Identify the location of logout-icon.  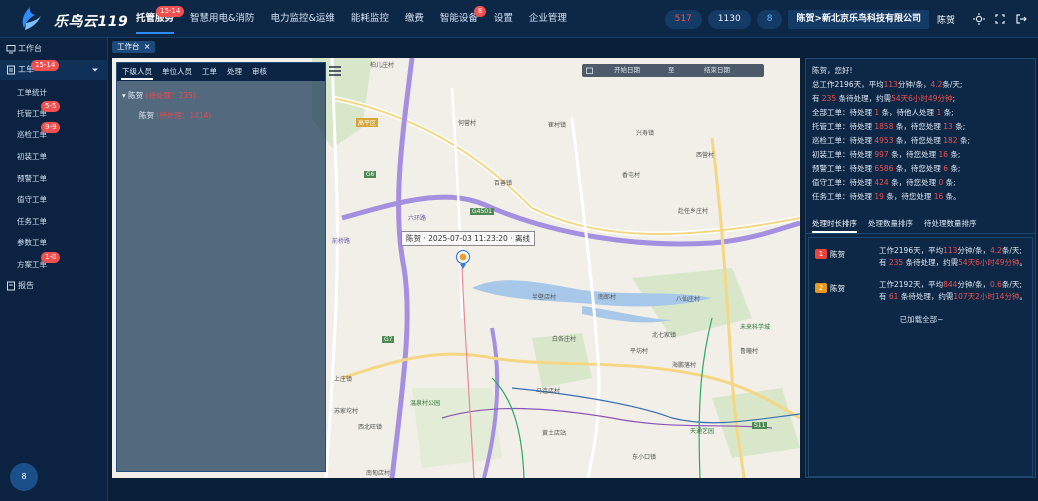
(1021, 19).